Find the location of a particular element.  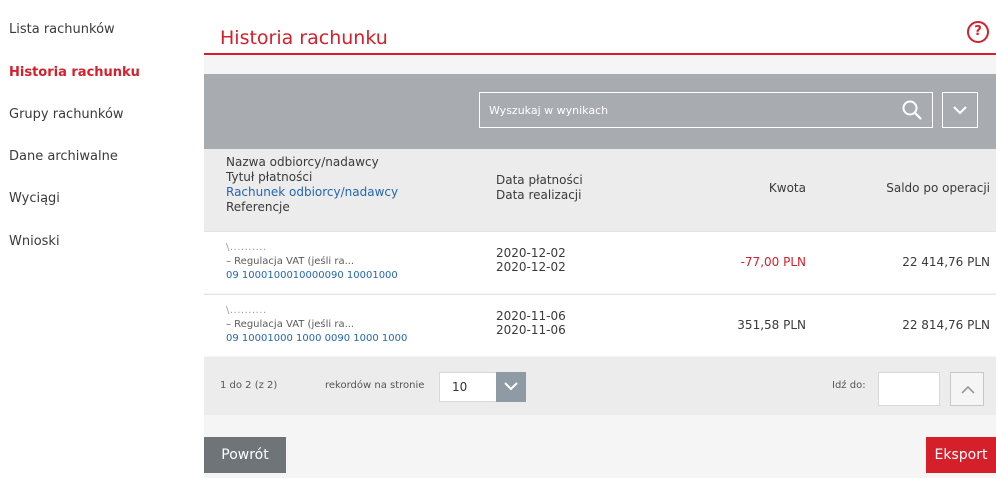

header-balance: Saldo po operacji is located at coordinates (938, 188).